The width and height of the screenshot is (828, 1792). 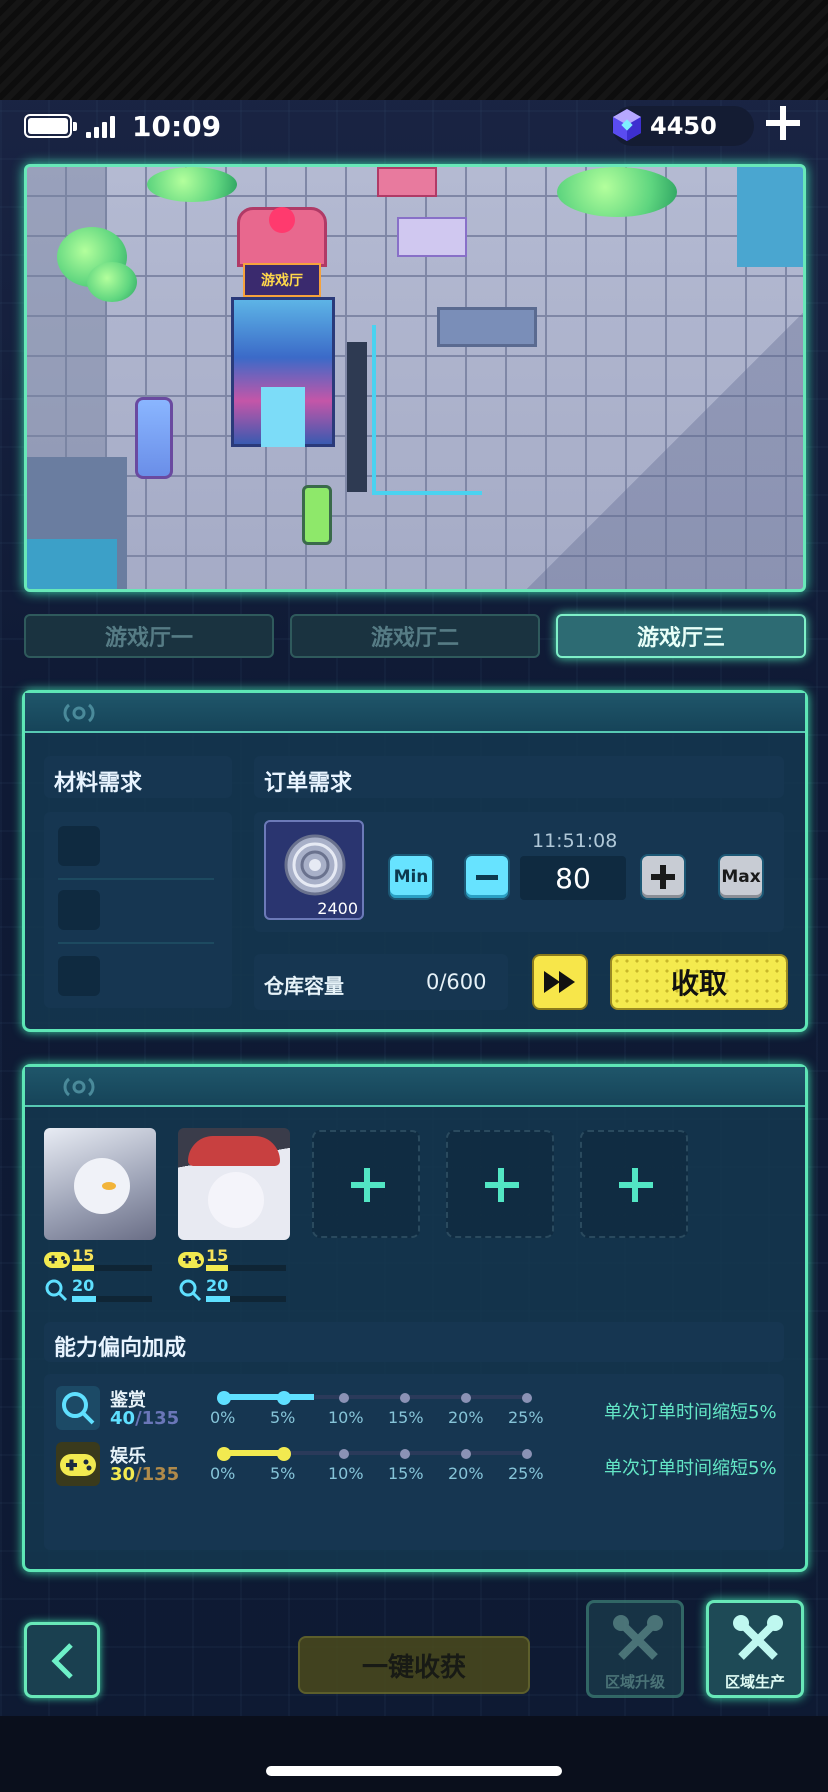 I want to click on entertain-badge, so click(x=78, y=1464).